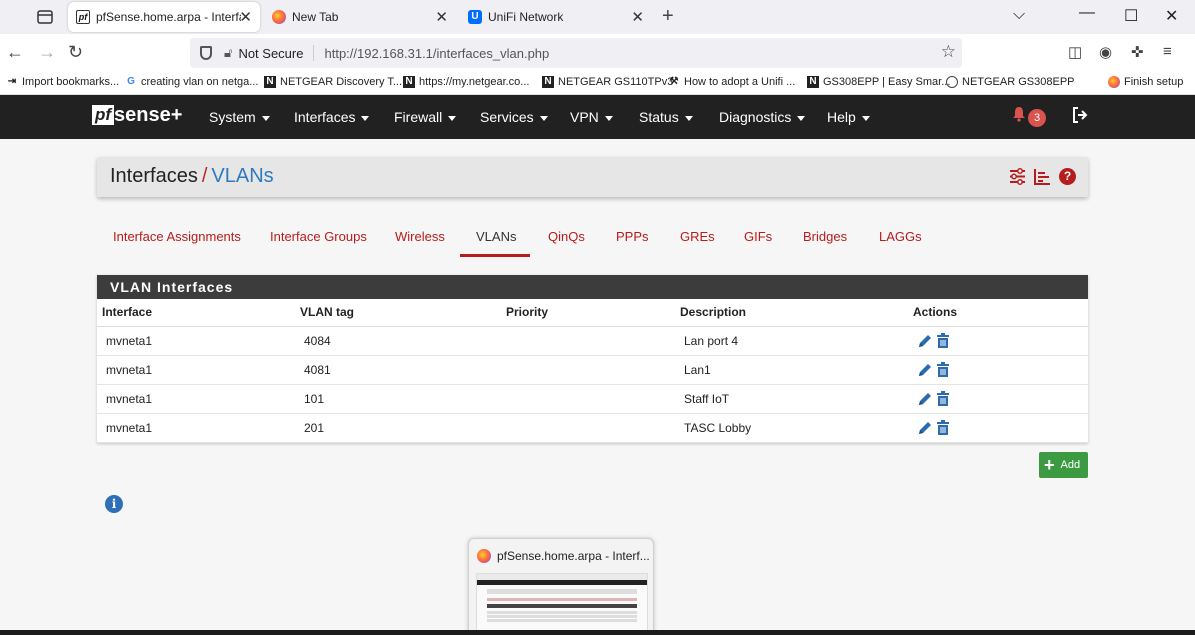 Image resolution: width=1195 pixels, height=635 pixels. Describe the element at coordinates (332, 117) in the screenshot. I see `menu-interfaces: Interfaces` at that location.